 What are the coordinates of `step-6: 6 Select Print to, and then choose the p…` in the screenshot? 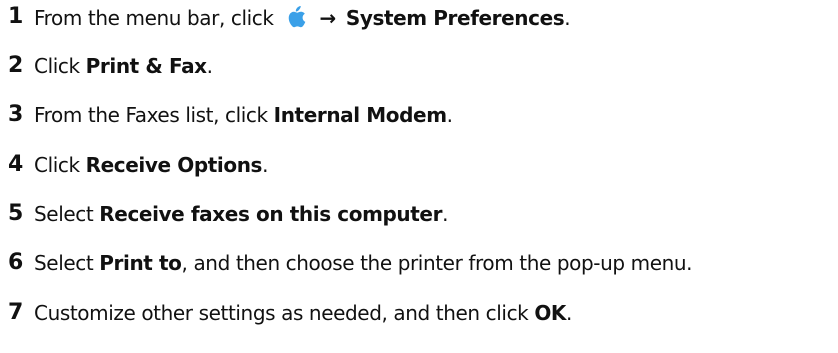 It's located at (346, 263).